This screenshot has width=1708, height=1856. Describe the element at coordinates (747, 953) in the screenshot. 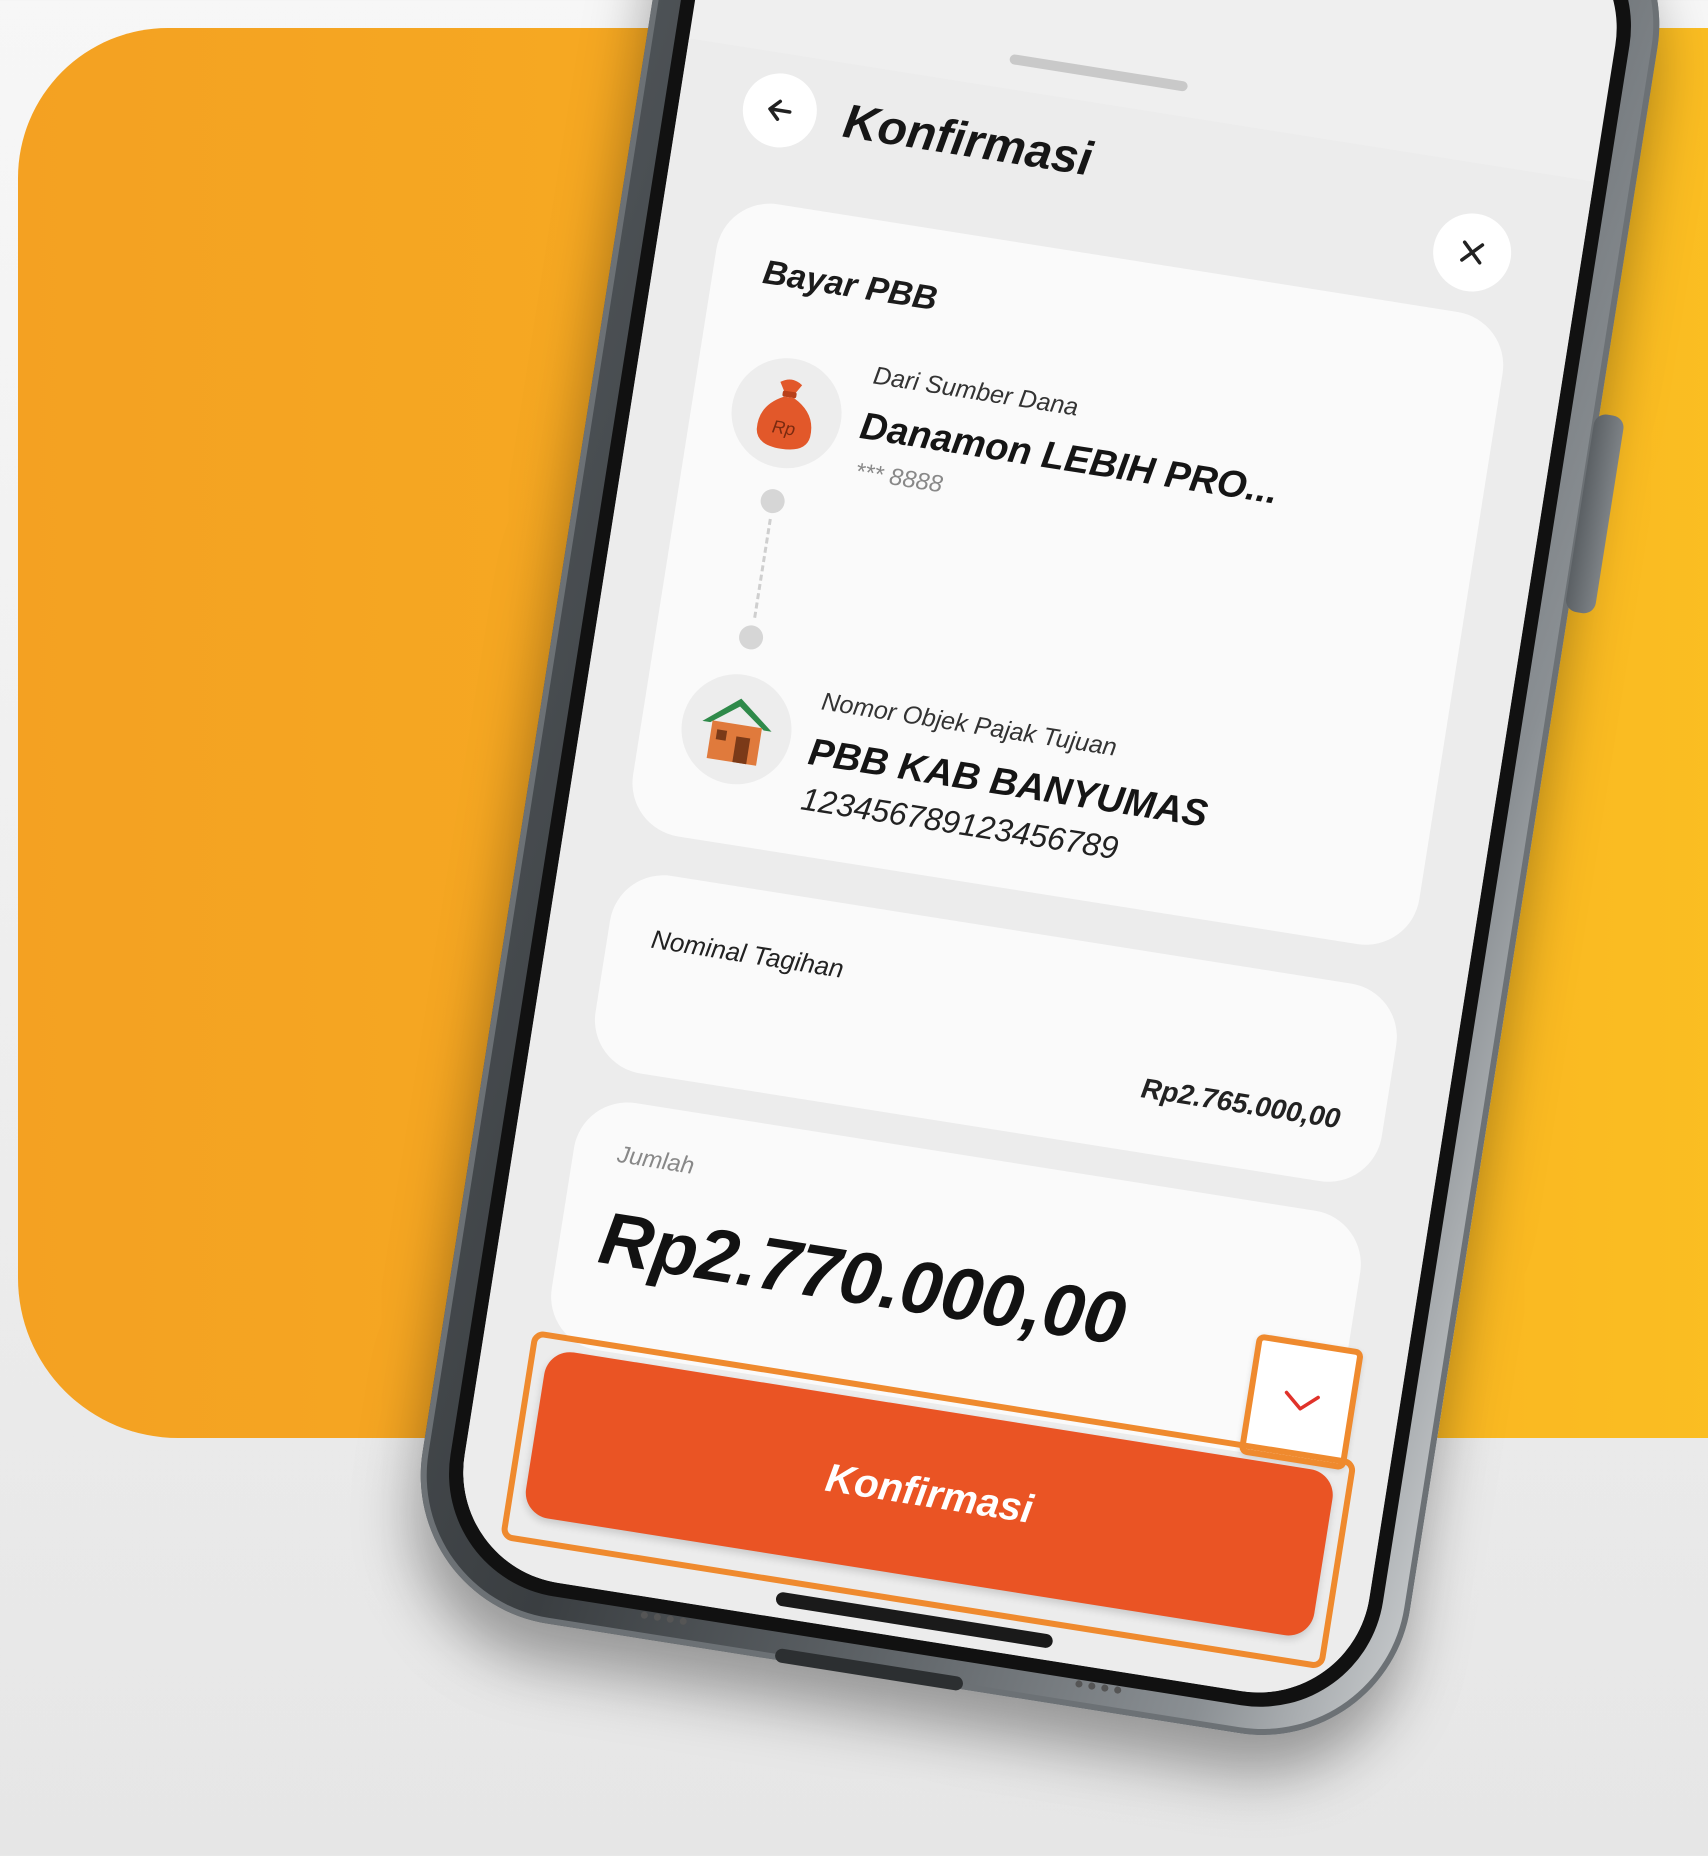

I see `nominal-label: Nominal Tagihan` at that location.